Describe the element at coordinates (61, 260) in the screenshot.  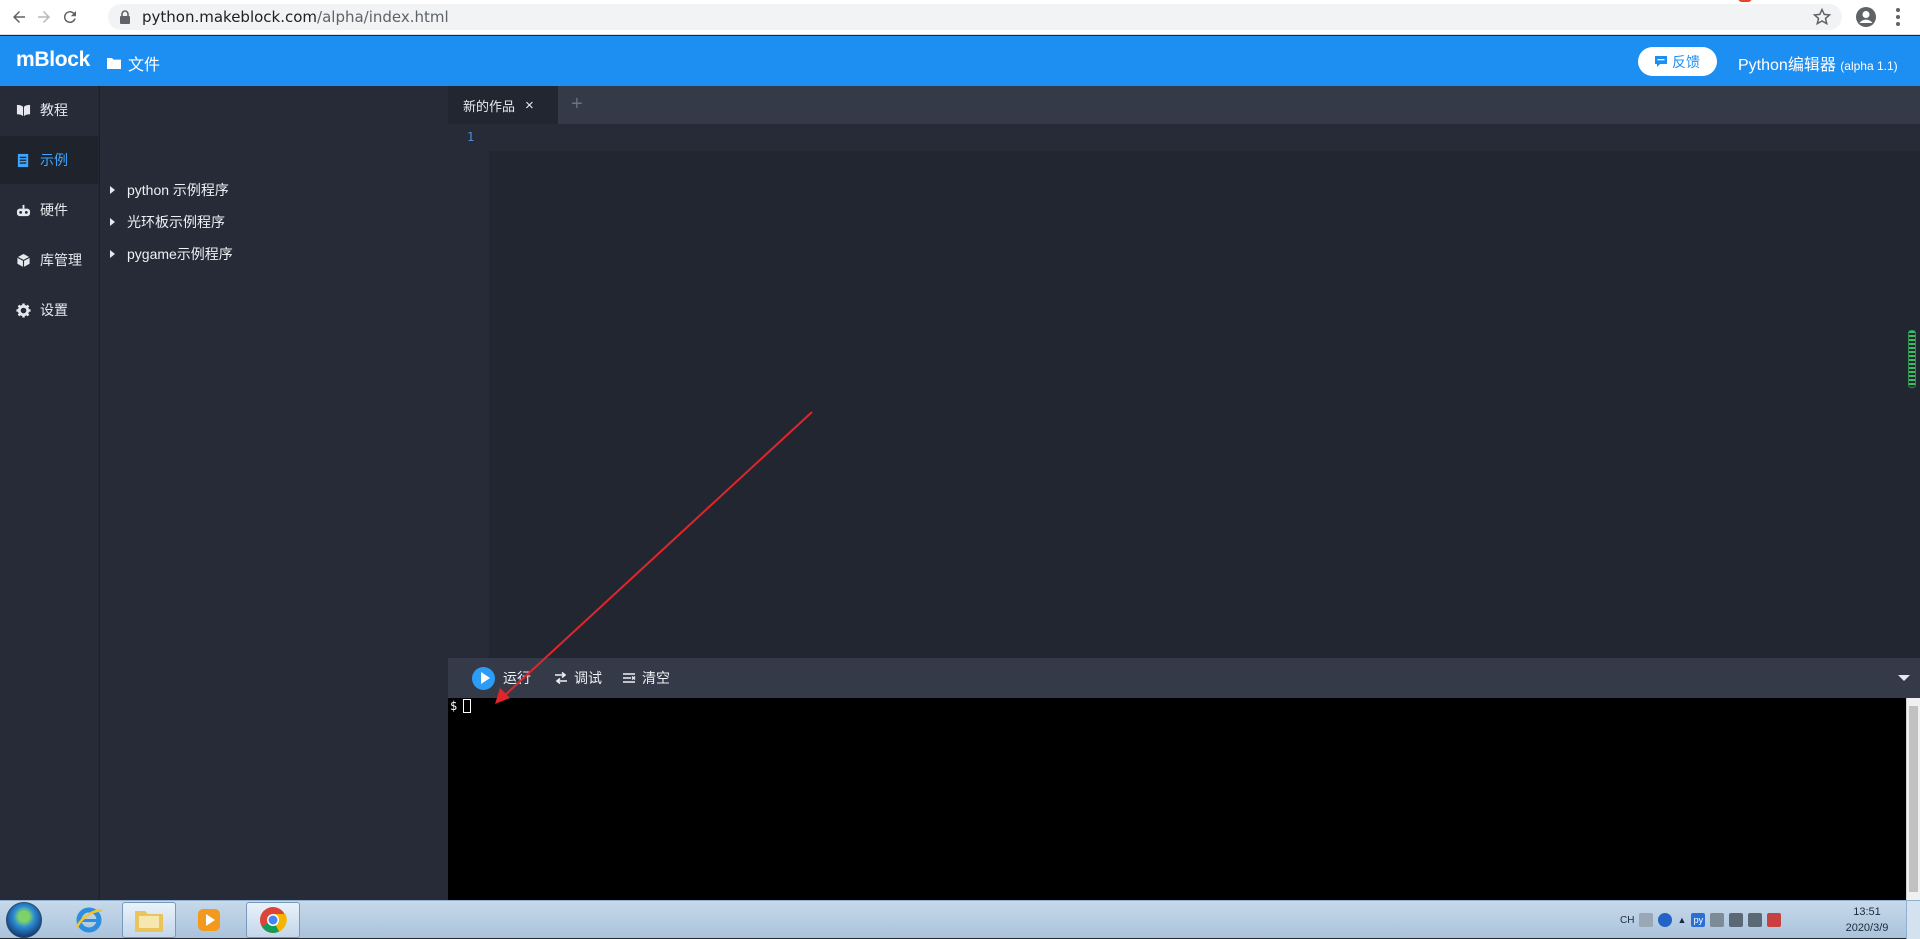
I see `nav-item-label: 库管理` at that location.